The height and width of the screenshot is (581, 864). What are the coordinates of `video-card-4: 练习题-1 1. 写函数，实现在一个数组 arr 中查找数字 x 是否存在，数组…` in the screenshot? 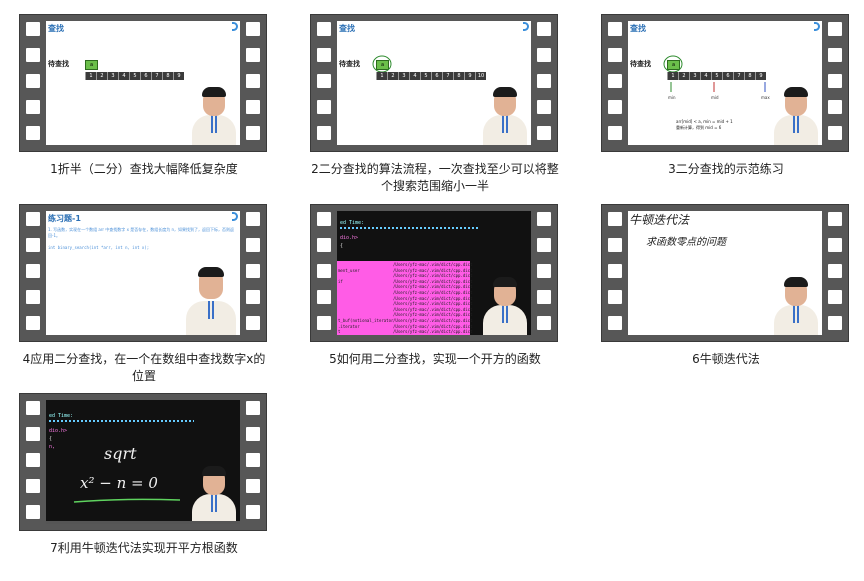 It's located at (144, 294).